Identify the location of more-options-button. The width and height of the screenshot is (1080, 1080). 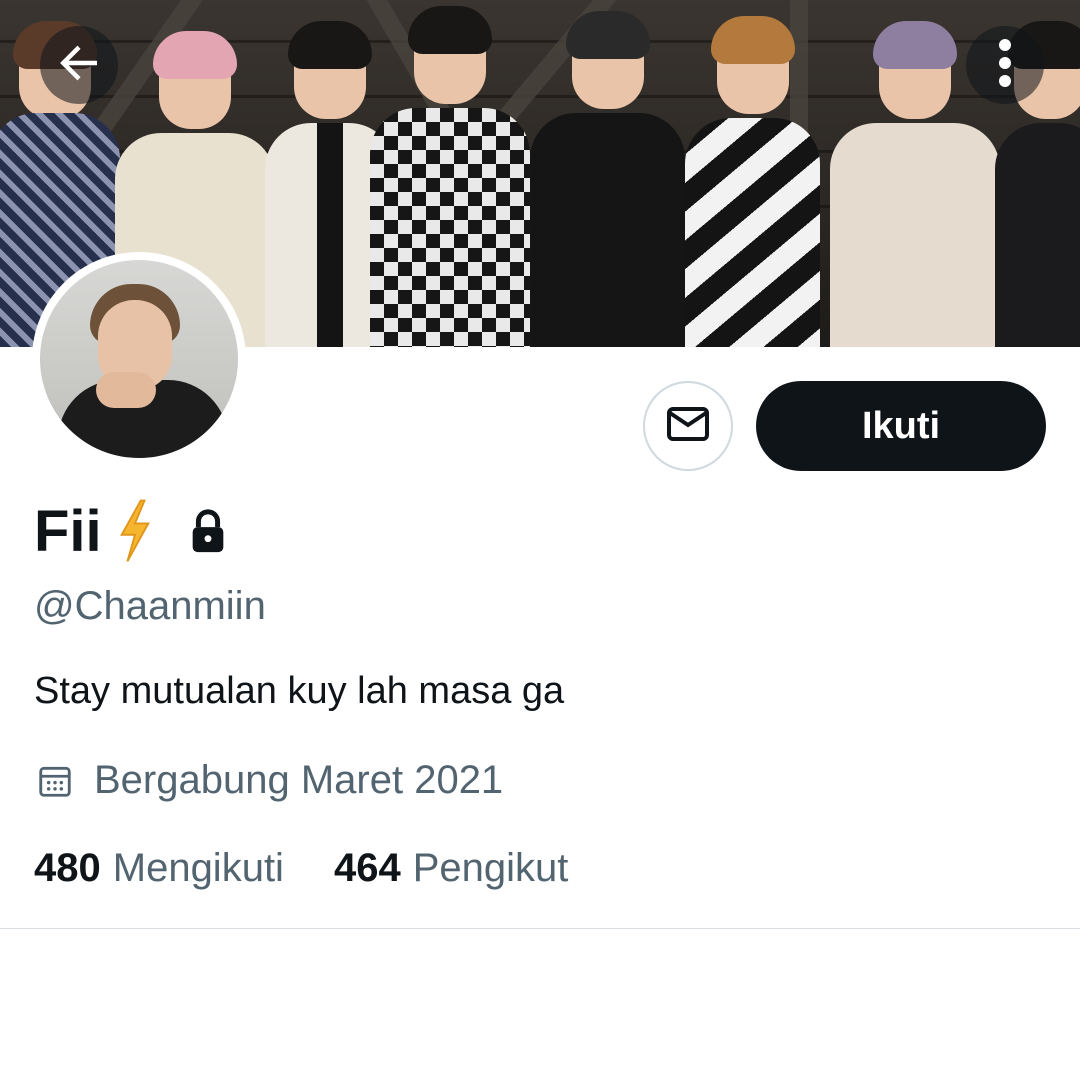
(1005, 65).